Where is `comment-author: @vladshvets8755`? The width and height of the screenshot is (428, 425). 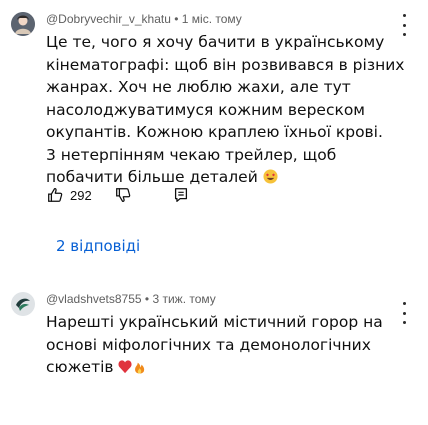 comment-author: @vladshvets8755 is located at coordinates (94, 299).